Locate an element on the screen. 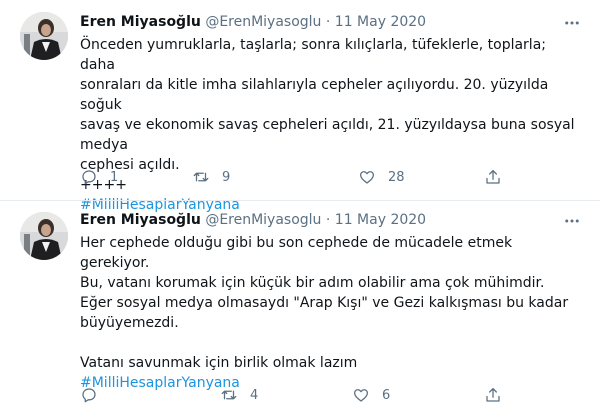  retweet-button: 9 is located at coordinates (211, 177).